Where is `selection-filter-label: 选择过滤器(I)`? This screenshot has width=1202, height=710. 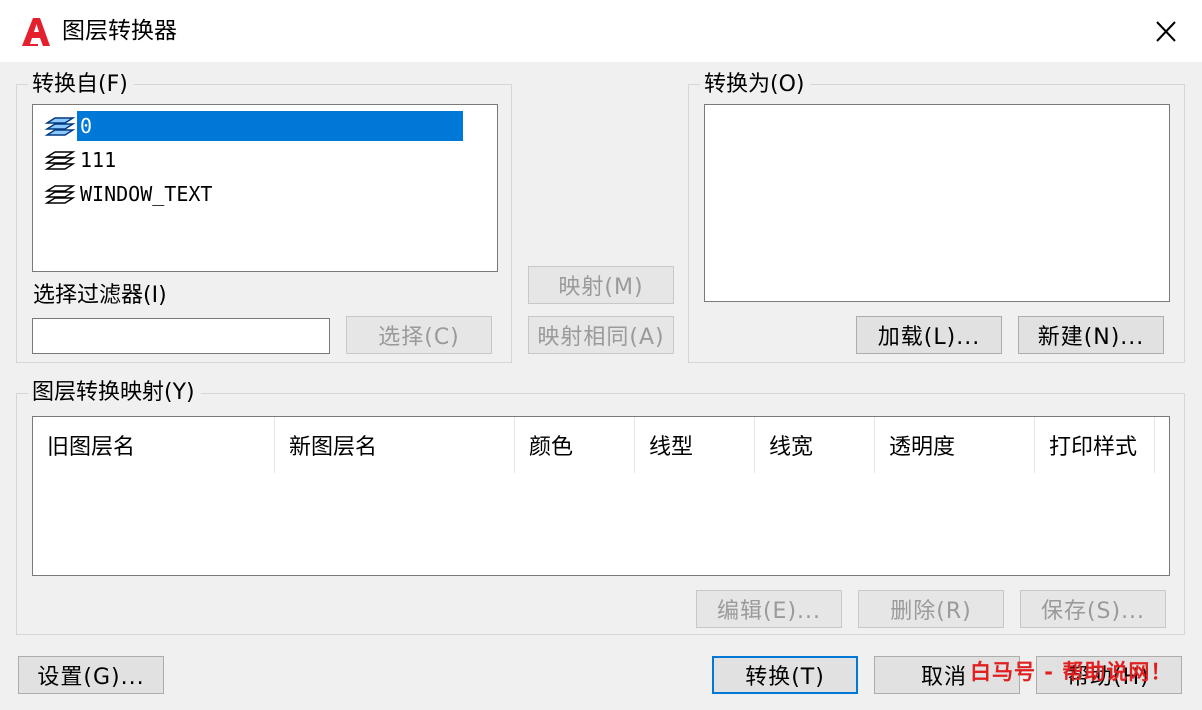 selection-filter-label: 选择过滤器(I) is located at coordinates (100, 295).